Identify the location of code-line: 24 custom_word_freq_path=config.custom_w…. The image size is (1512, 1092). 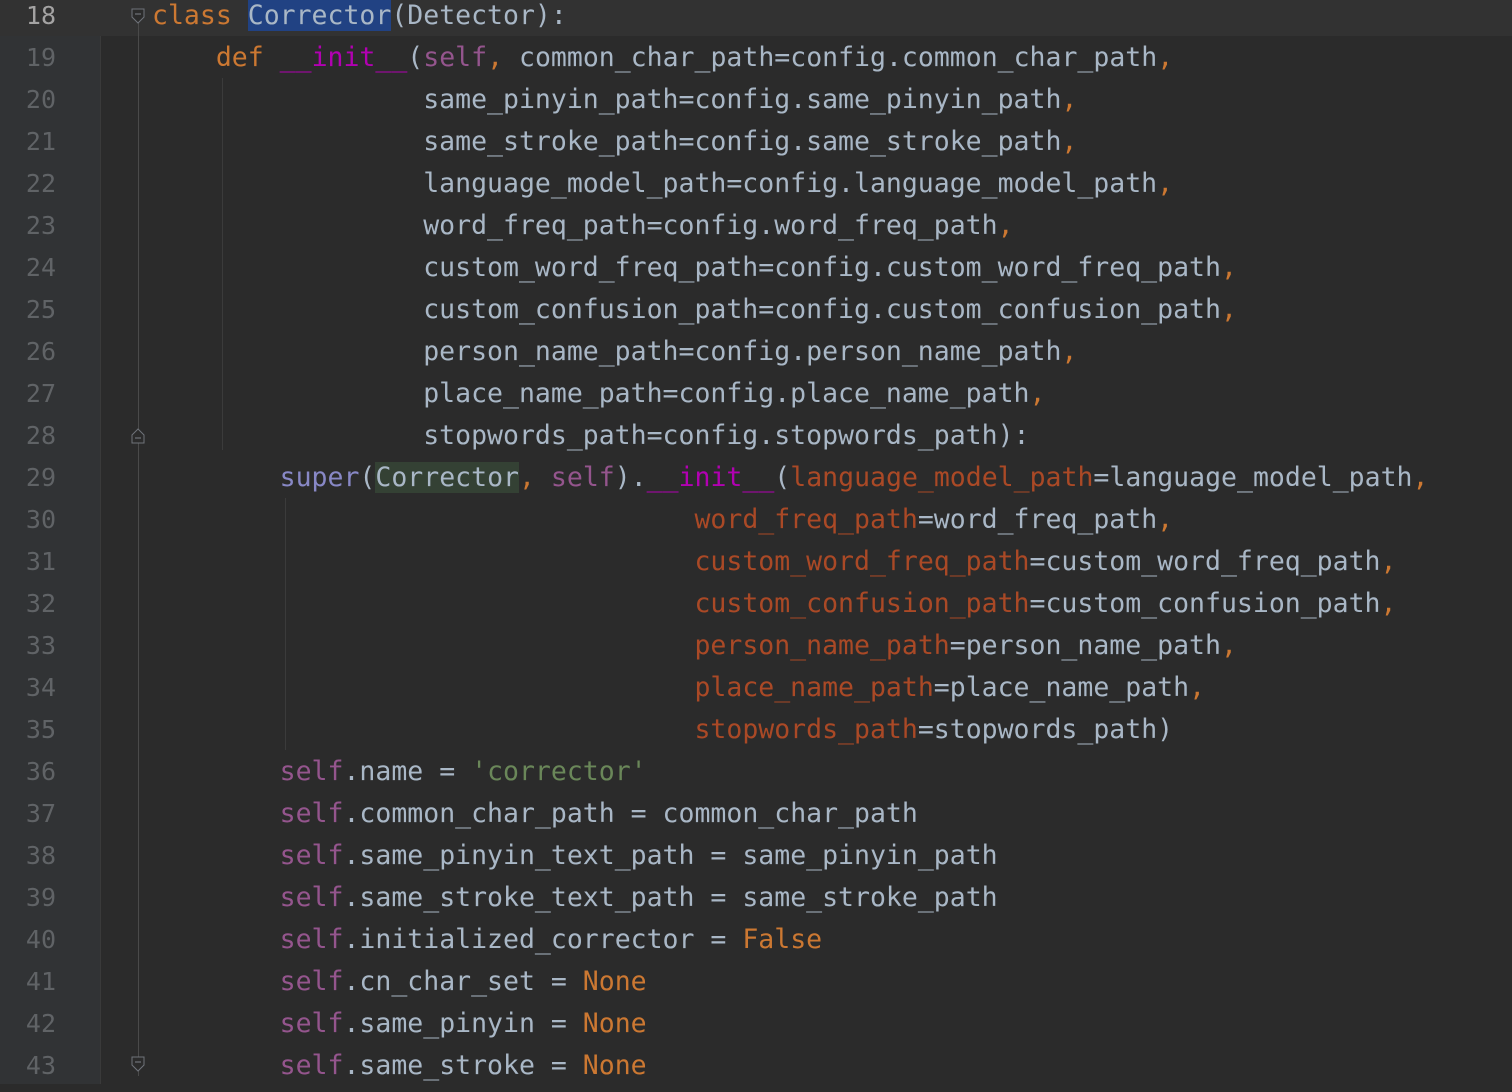
(756, 273).